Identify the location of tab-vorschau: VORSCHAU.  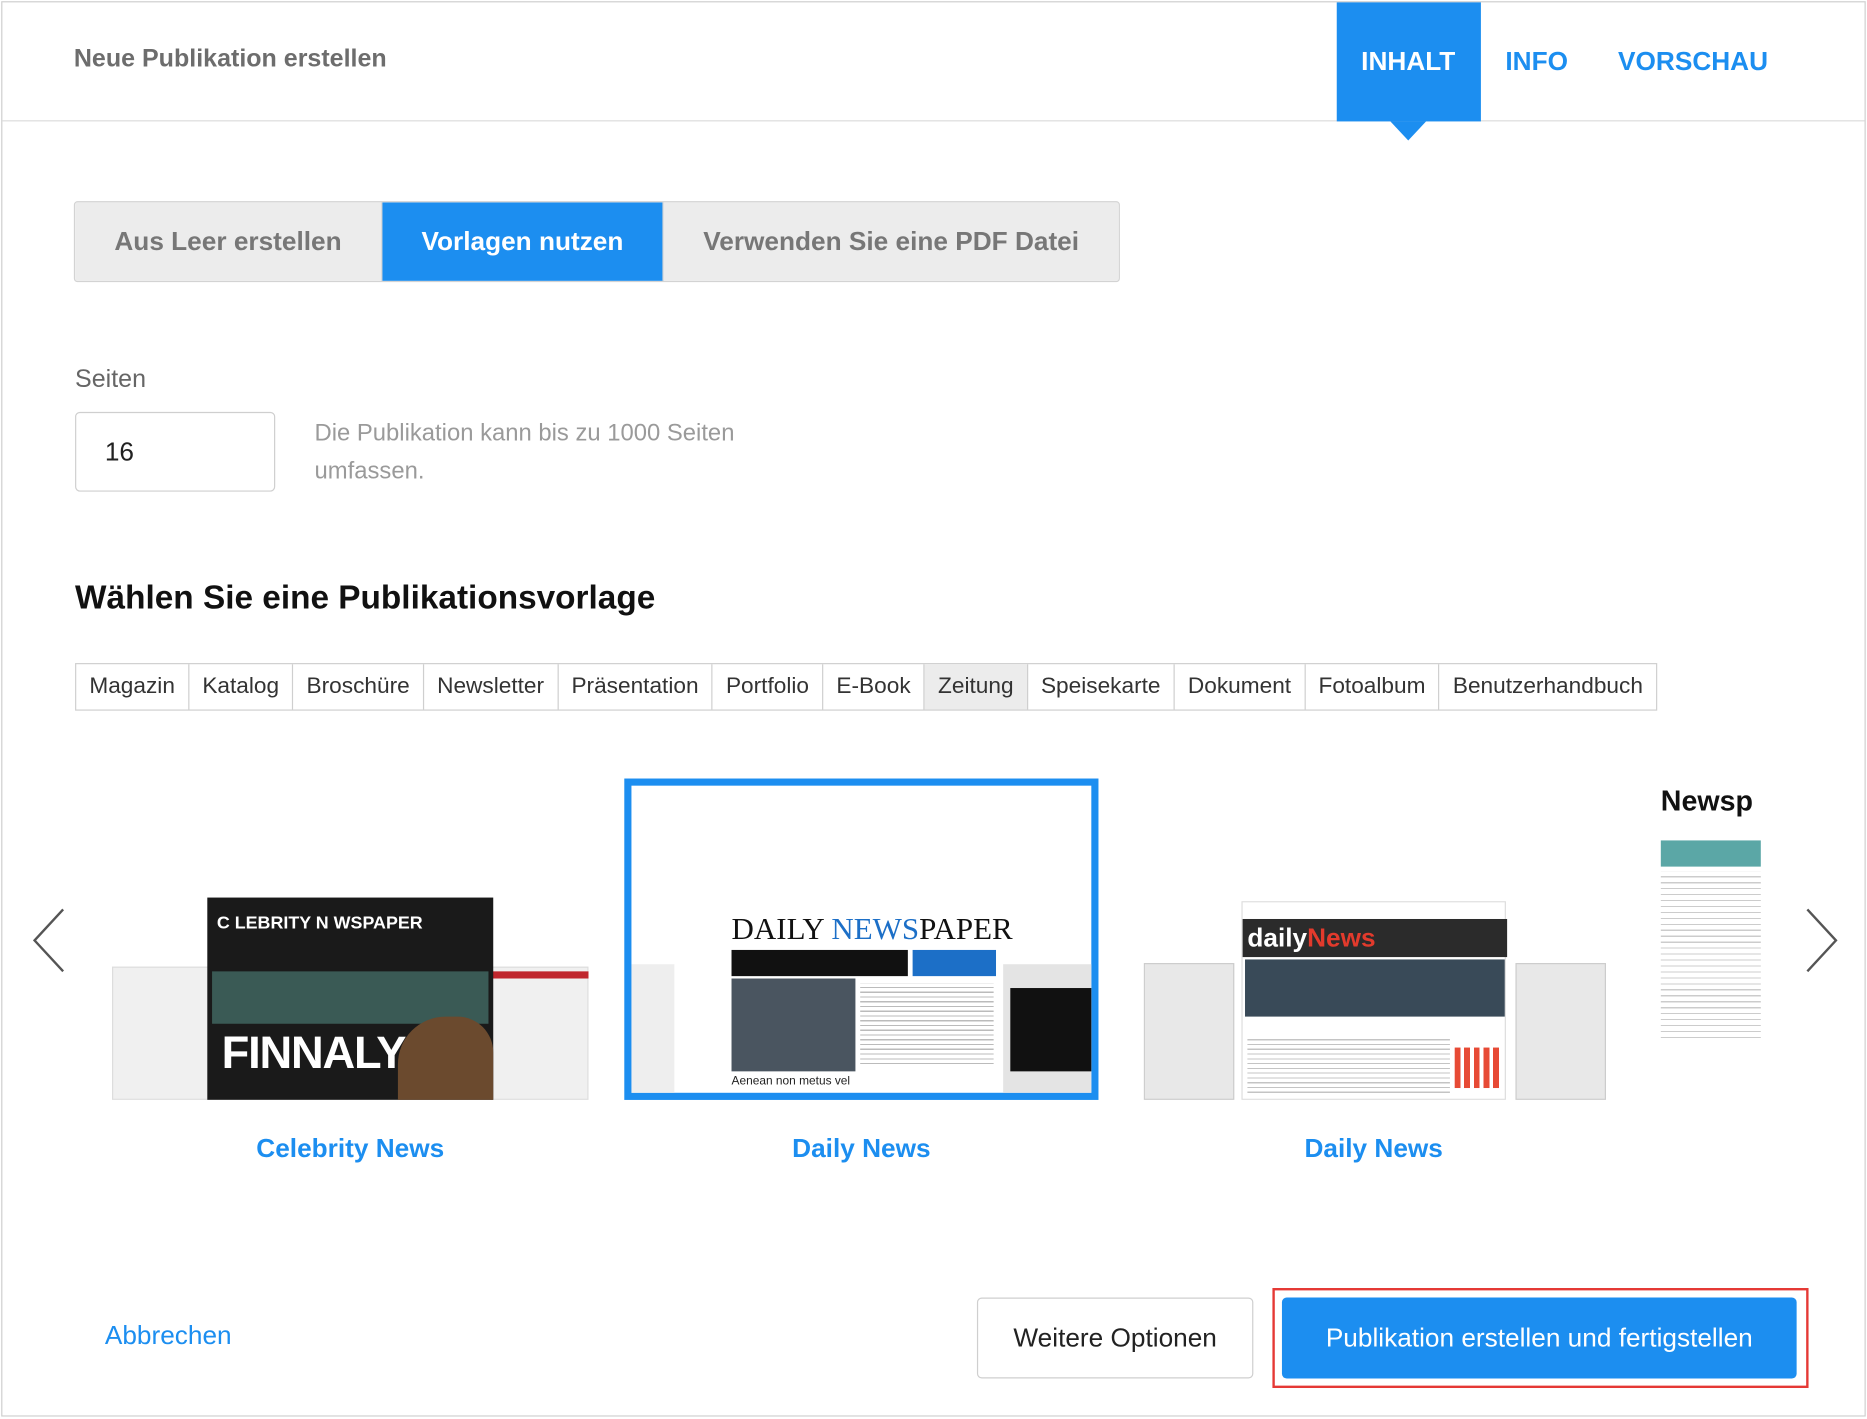
(1693, 61).